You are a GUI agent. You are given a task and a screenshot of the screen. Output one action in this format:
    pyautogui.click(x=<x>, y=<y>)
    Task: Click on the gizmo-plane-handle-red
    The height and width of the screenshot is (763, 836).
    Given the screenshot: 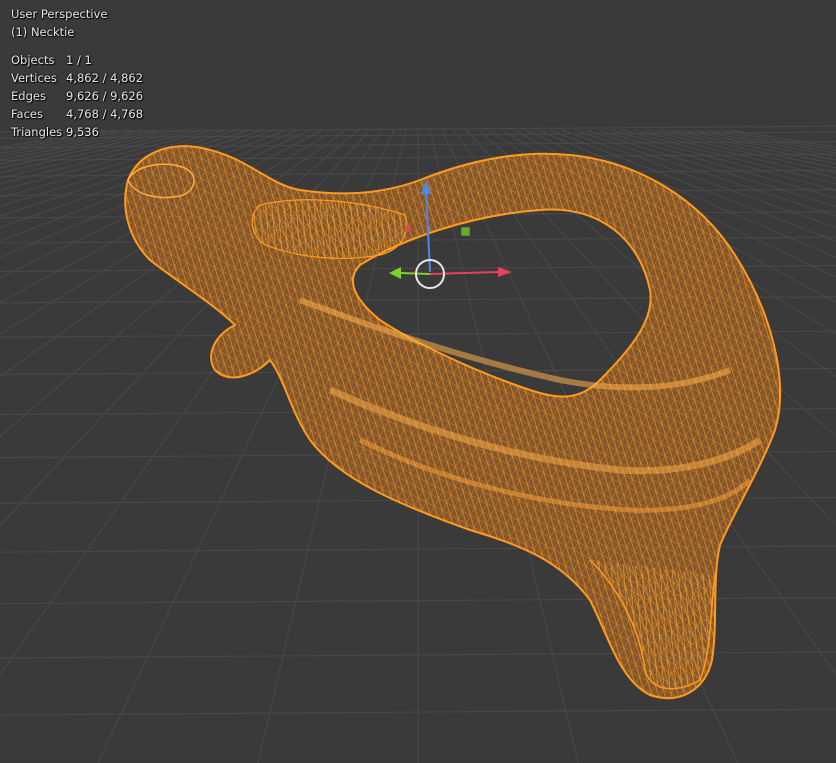 What is the action you would take?
    pyautogui.click(x=408, y=229)
    